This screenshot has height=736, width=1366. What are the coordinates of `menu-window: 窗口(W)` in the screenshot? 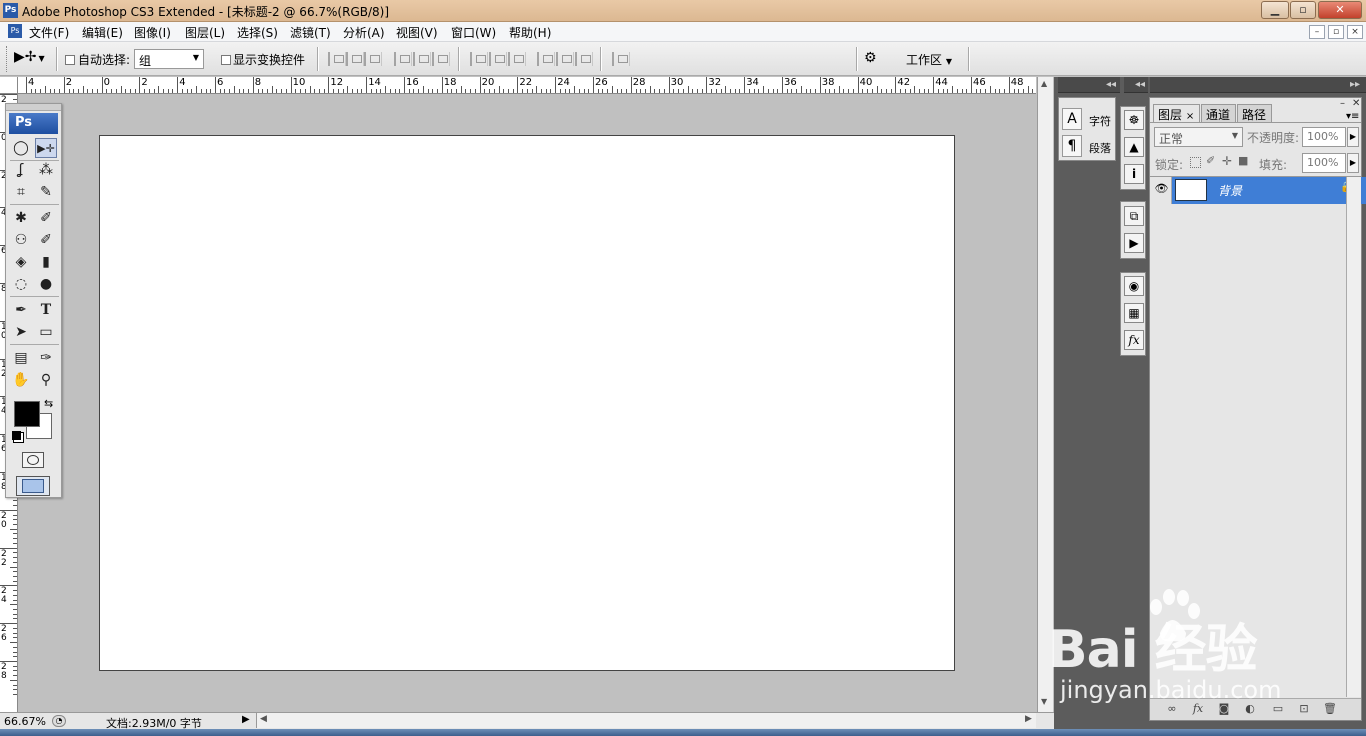 It's located at (473, 32).